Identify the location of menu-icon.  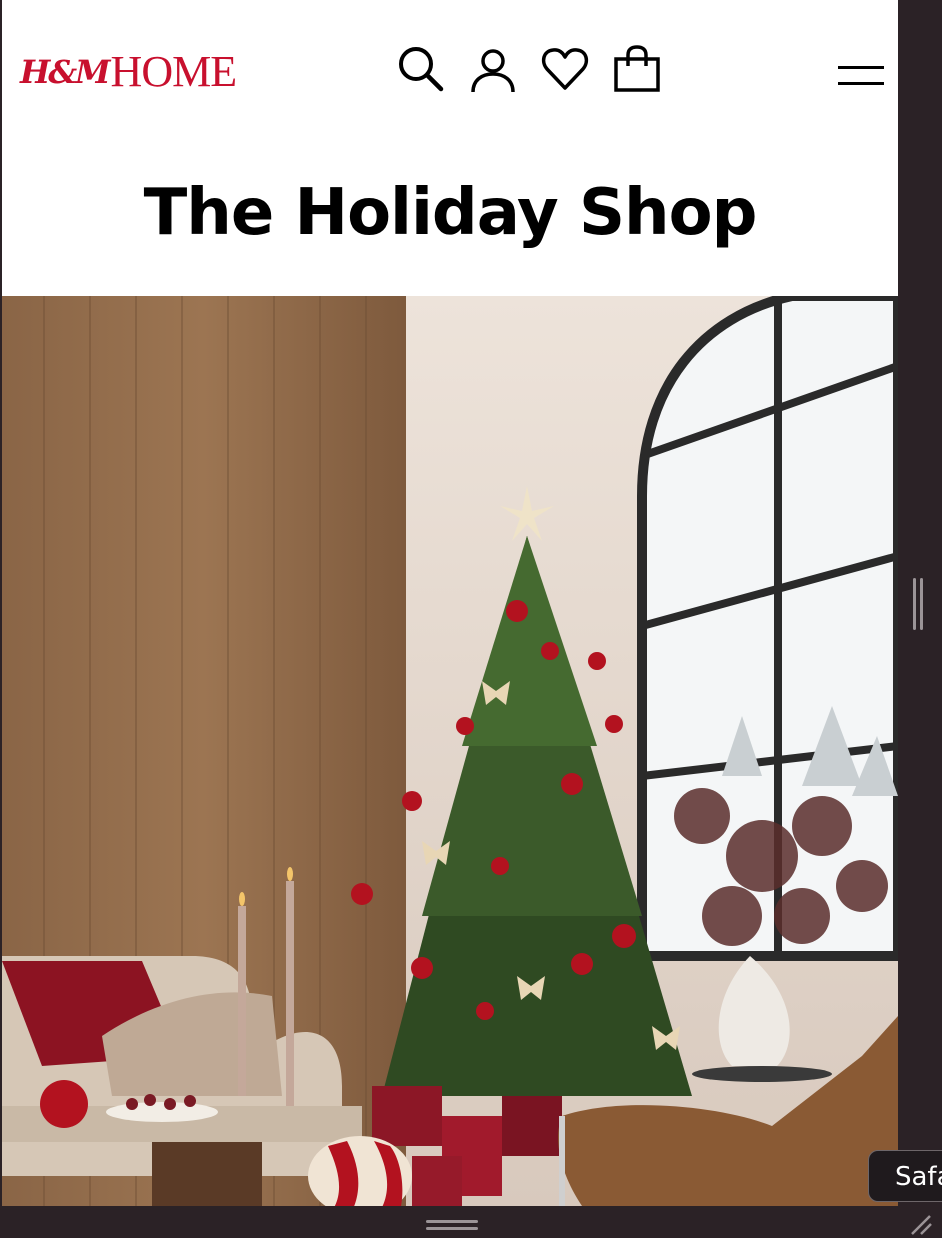
(861, 77).